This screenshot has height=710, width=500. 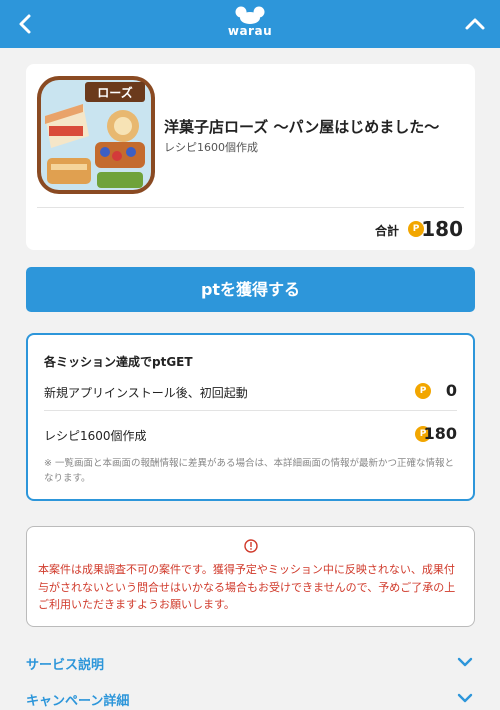 What do you see at coordinates (386, 231) in the screenshot?
I see `total-label: 合計` at bounding box center [386, 231].